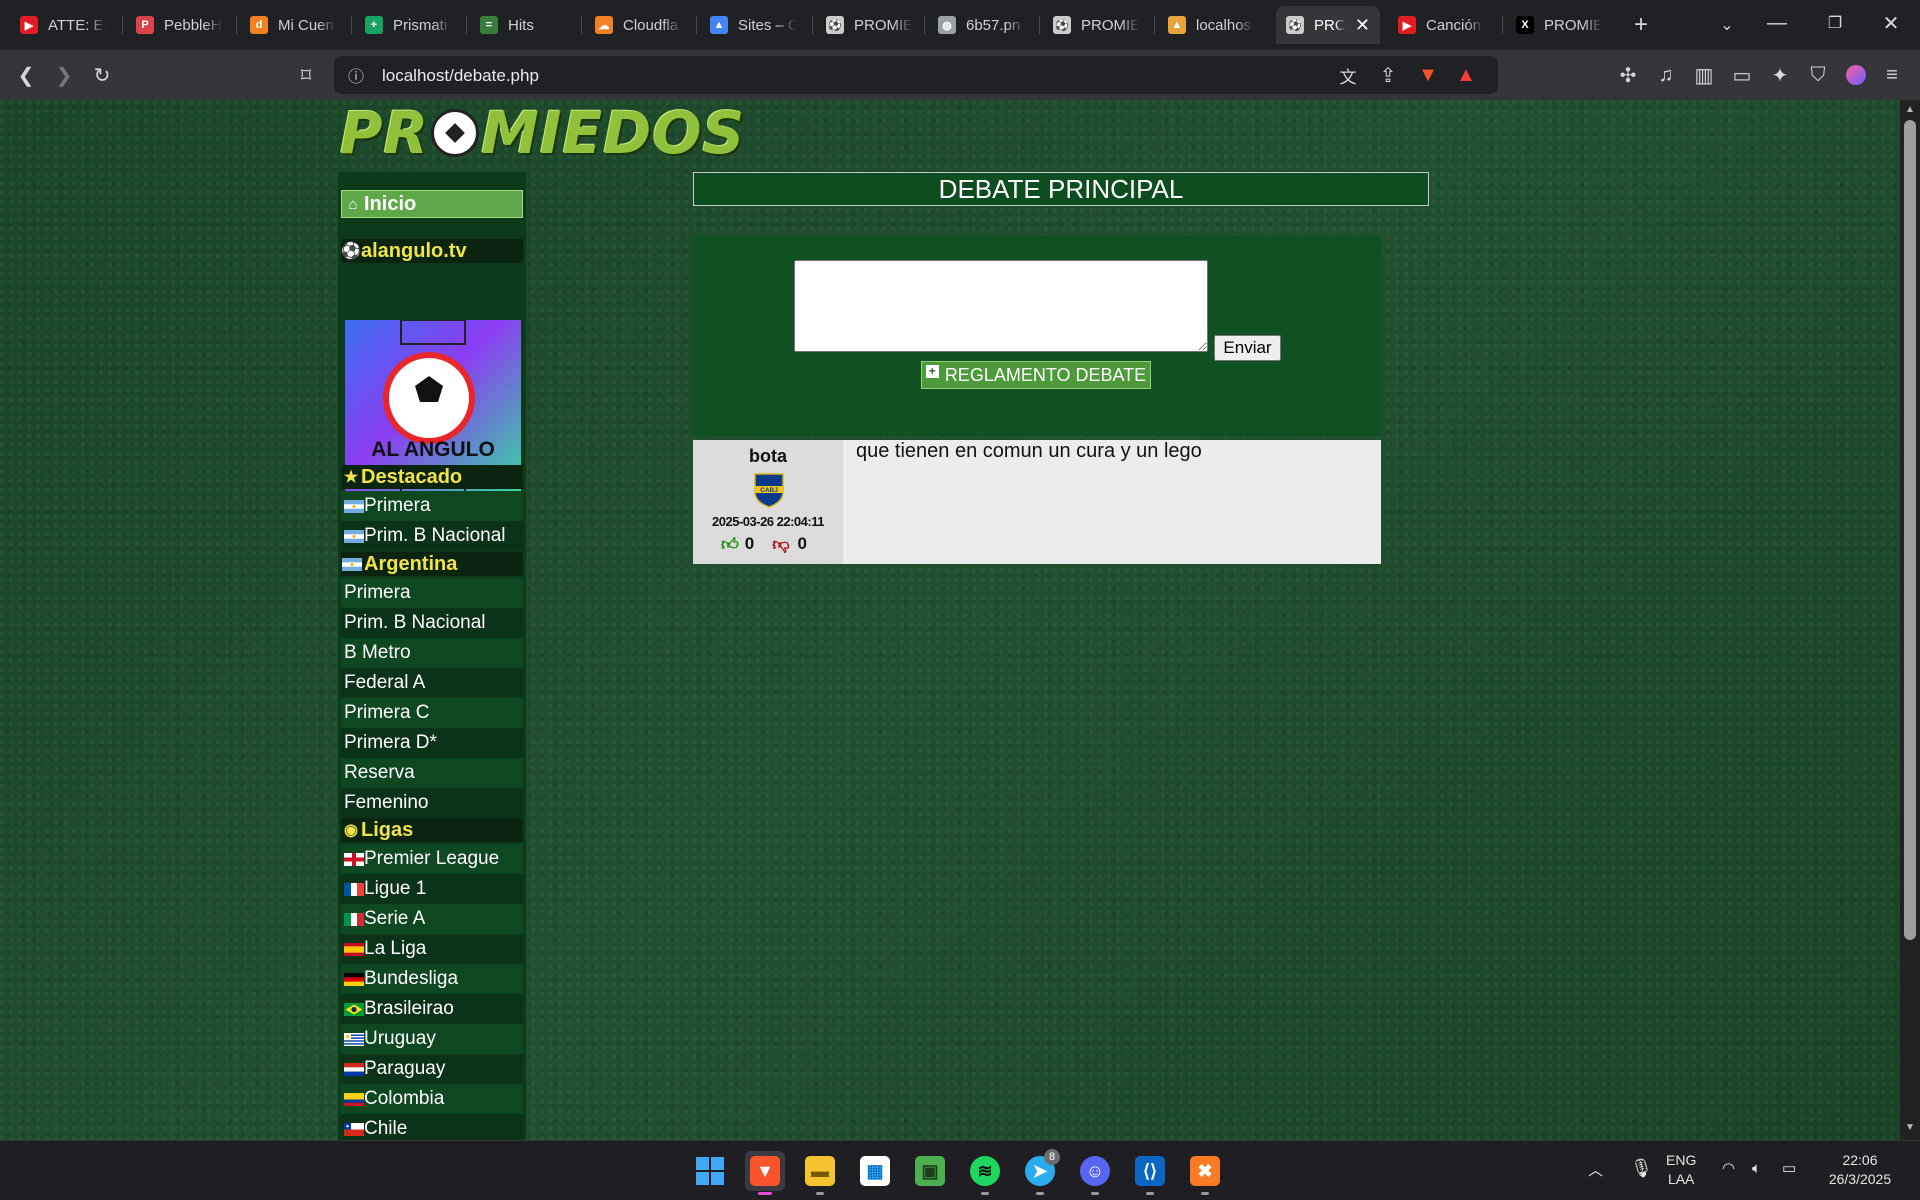  What do you see at coordinates (1756, 1168) in the screenshot?
I see `volume-icon: 🔈︎` at bounding box center [1756, 1168].